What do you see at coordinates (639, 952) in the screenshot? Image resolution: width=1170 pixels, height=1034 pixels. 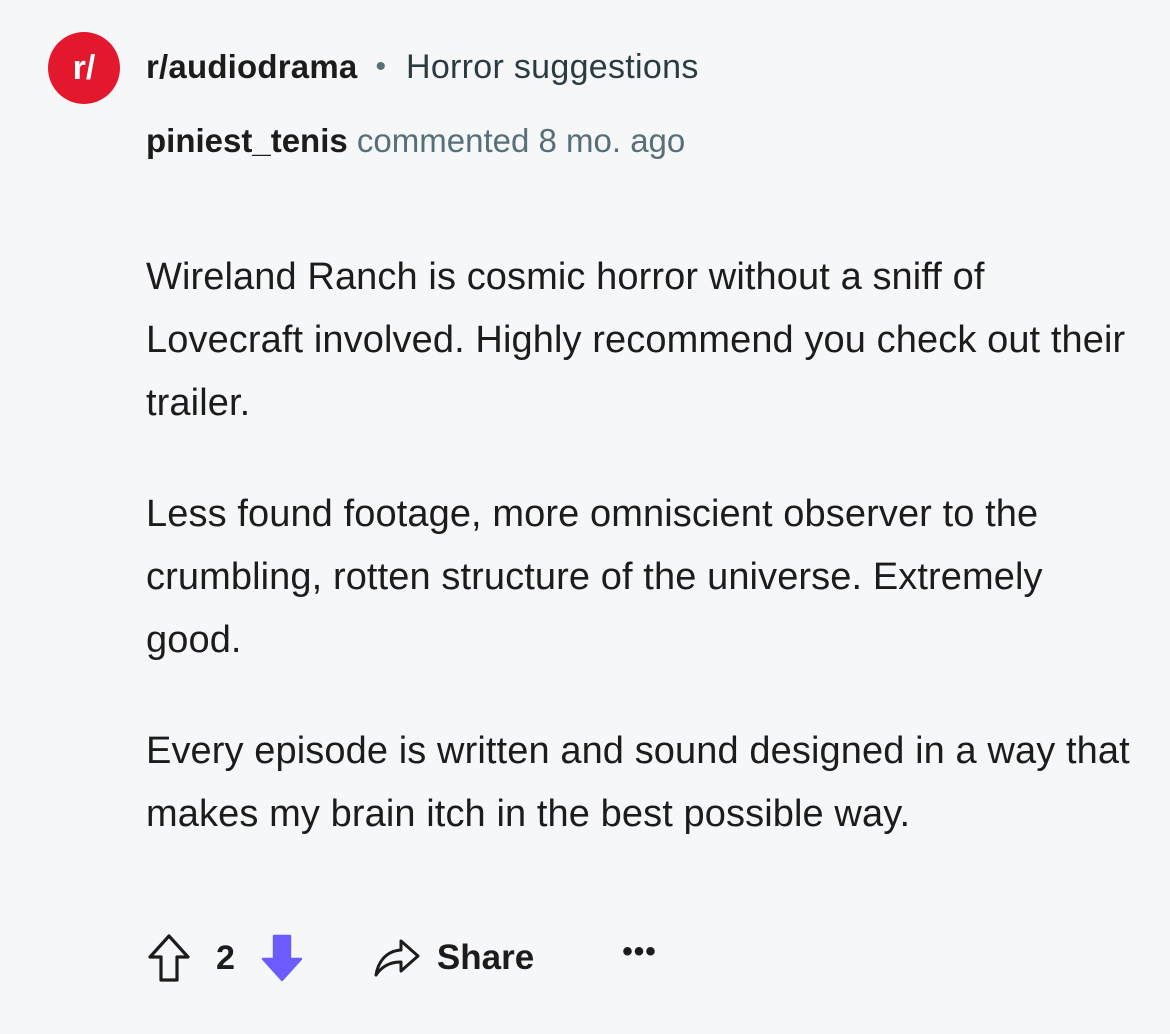 I see `more-options-button: •••` at bounding box center [639, 952].